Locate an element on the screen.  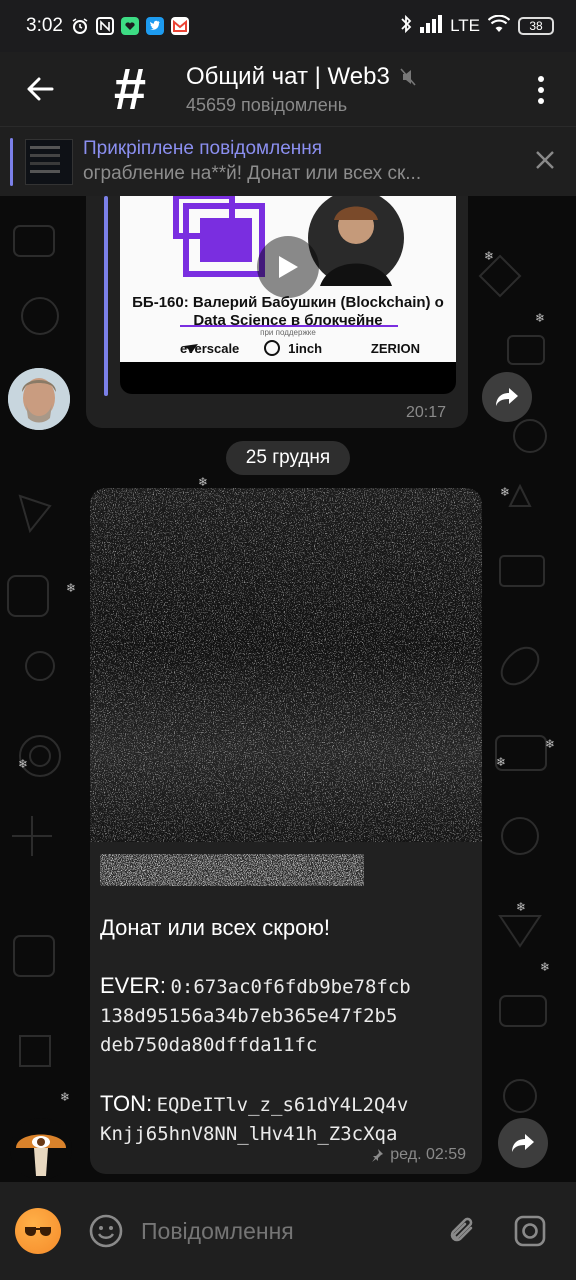
ton-address-part1: EQDeITlv_z_s61dY4L2Q4v is located at coordinates (283, 1105).